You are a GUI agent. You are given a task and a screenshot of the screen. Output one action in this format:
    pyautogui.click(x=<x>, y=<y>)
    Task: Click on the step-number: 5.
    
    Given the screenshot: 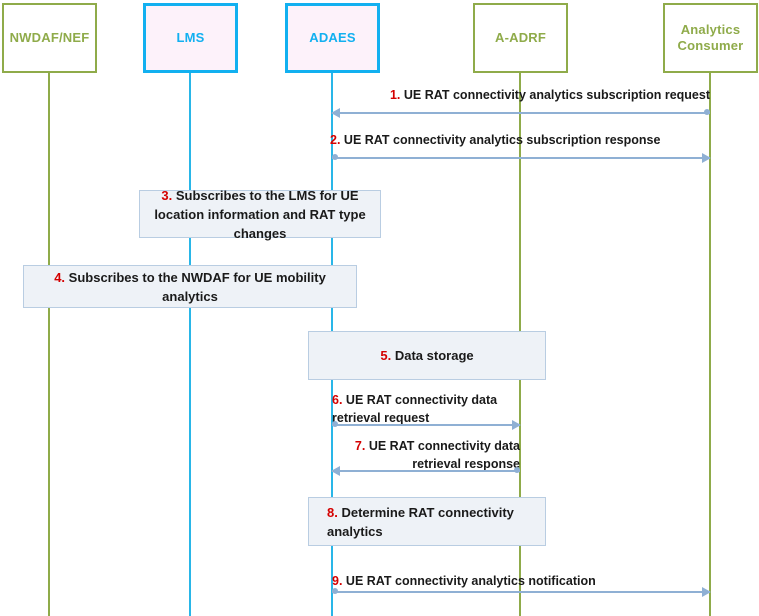 What is the action you would take?
    pyautogui.click(x=386, y=355)
    